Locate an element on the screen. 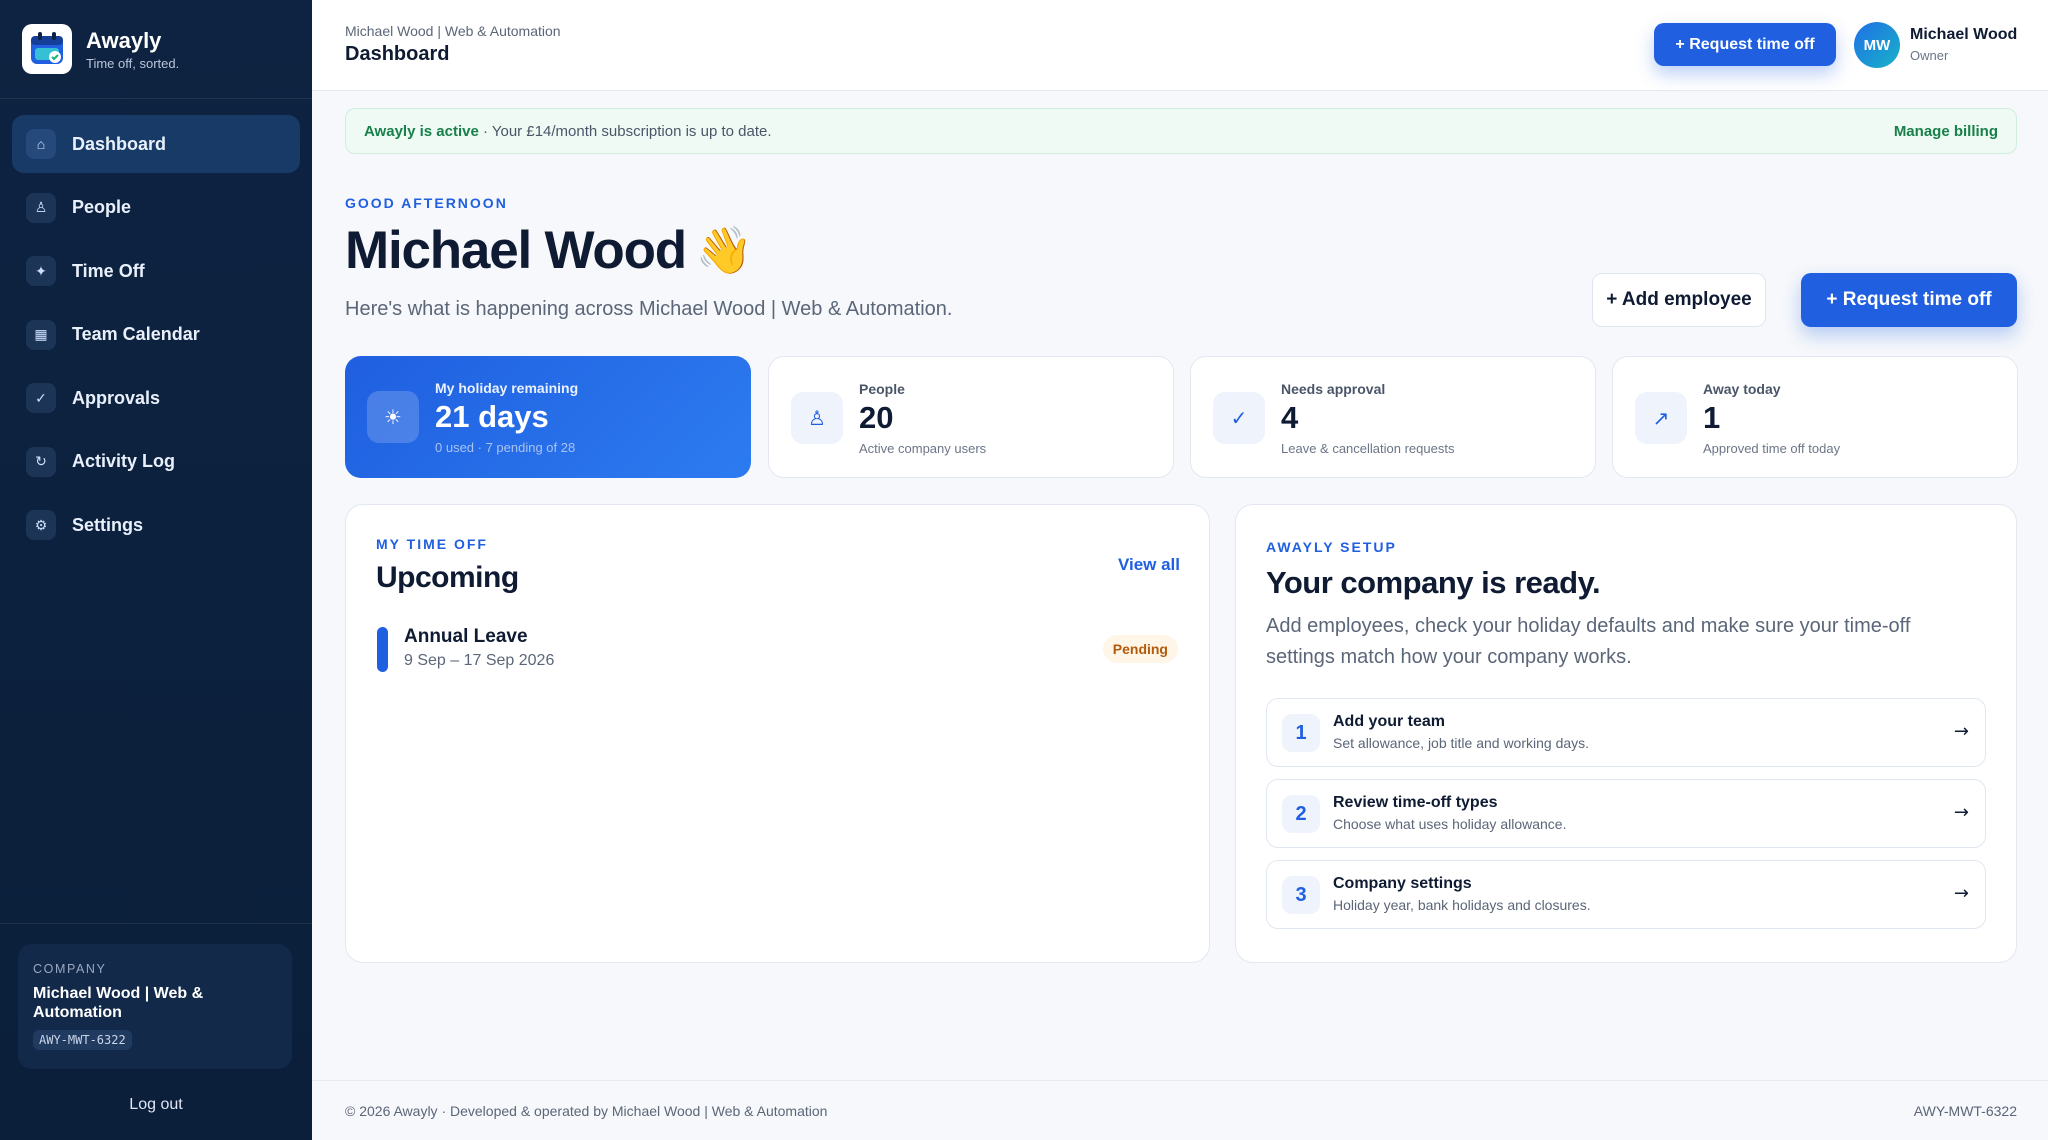  leave-title: Annual Leave is located at coordinates (466, 636).